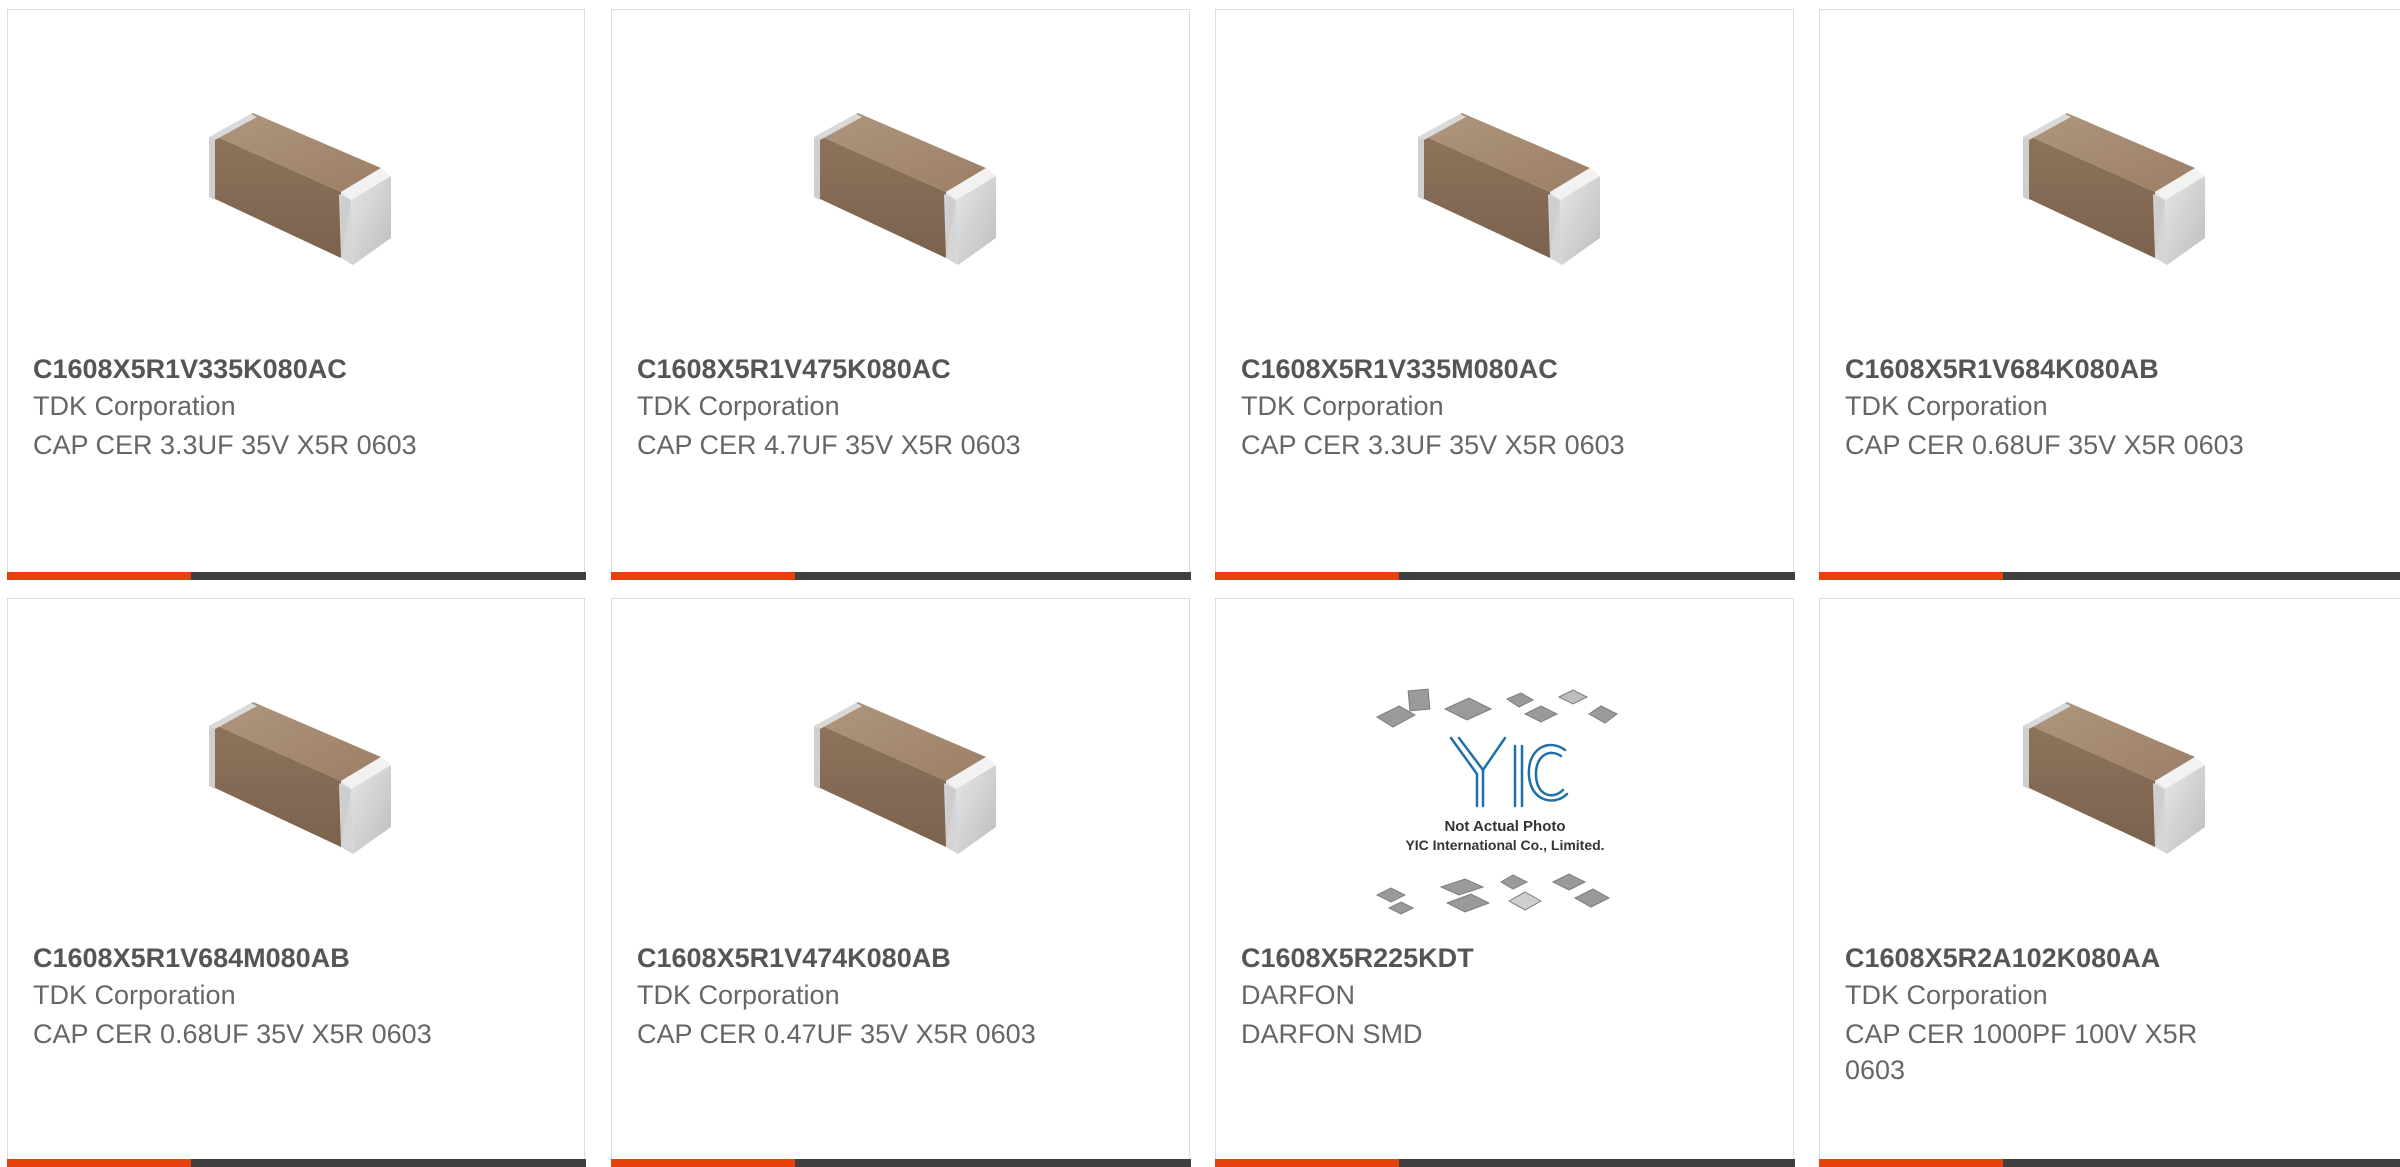  I want to click on part-number-link: C1608X5R225KDT, so click(1357, 958).